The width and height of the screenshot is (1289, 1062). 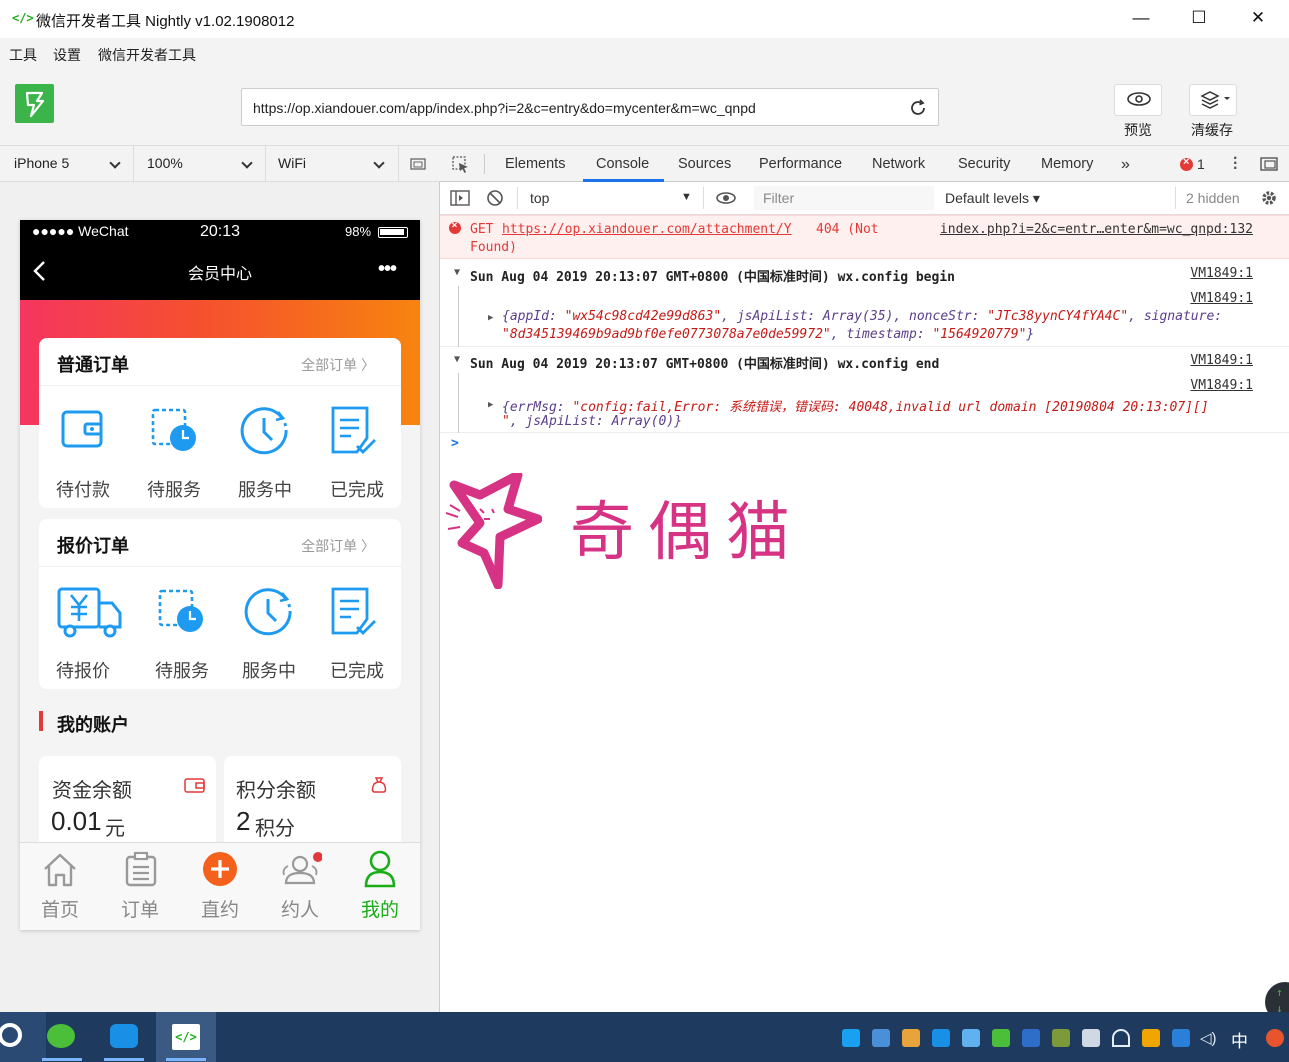 I want to click on context-dropdown-icon: ▼, so click(x=686, y=197).